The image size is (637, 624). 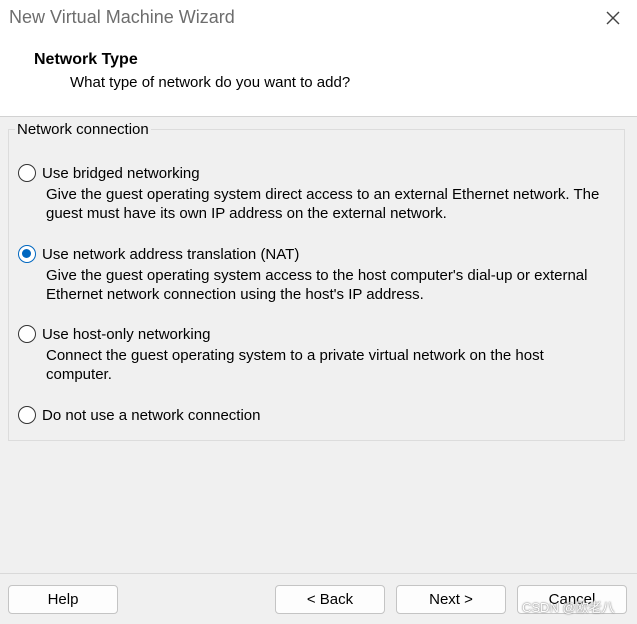 I want to click on option-label: Use host-only networking, so click(x=126, y=334).